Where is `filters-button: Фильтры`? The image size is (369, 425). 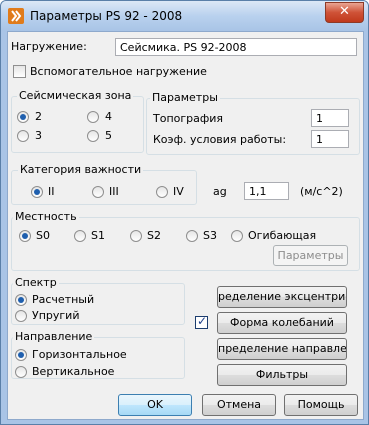 filters-button: Фильтры is located at coordinates (282, 375).